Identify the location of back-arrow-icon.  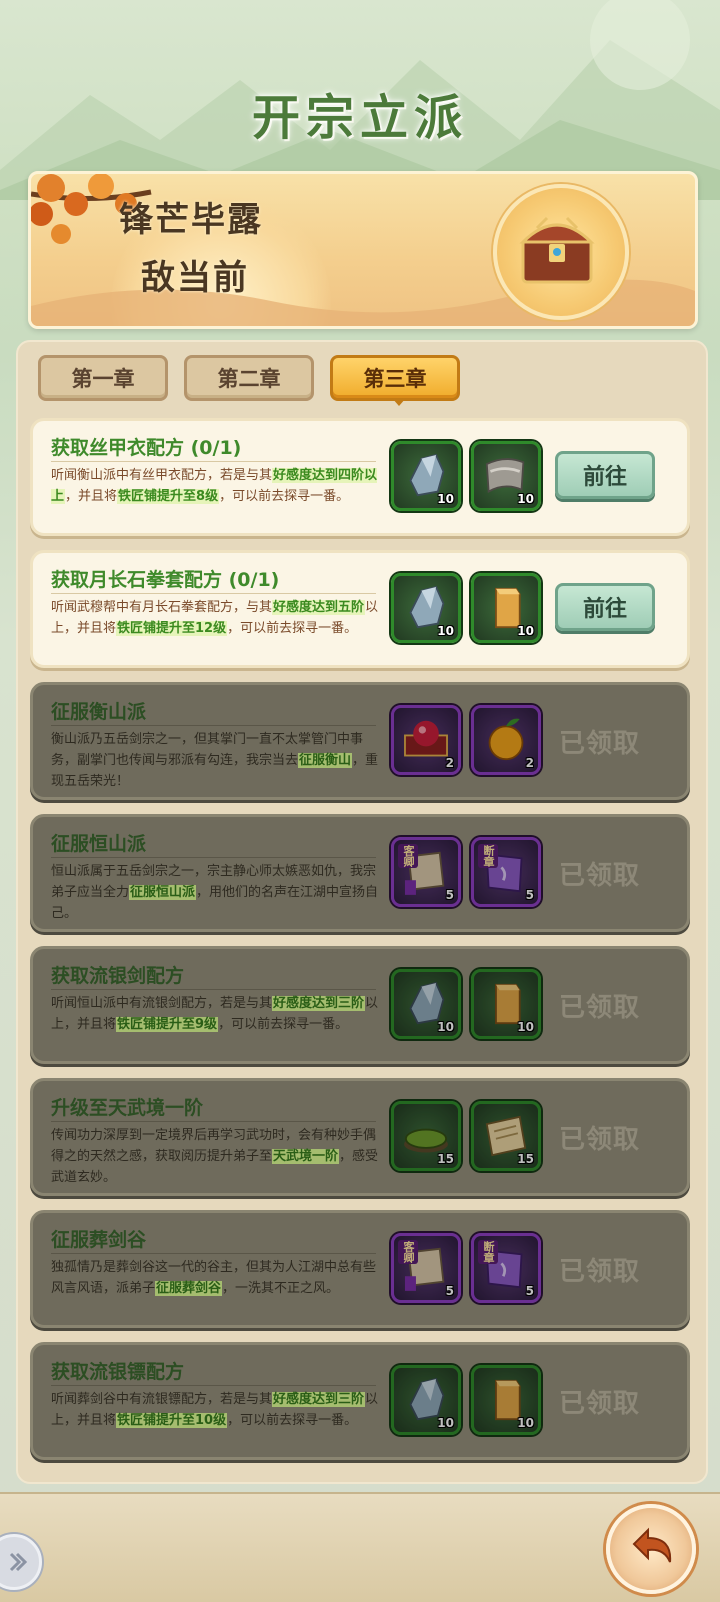
(652, 1545).